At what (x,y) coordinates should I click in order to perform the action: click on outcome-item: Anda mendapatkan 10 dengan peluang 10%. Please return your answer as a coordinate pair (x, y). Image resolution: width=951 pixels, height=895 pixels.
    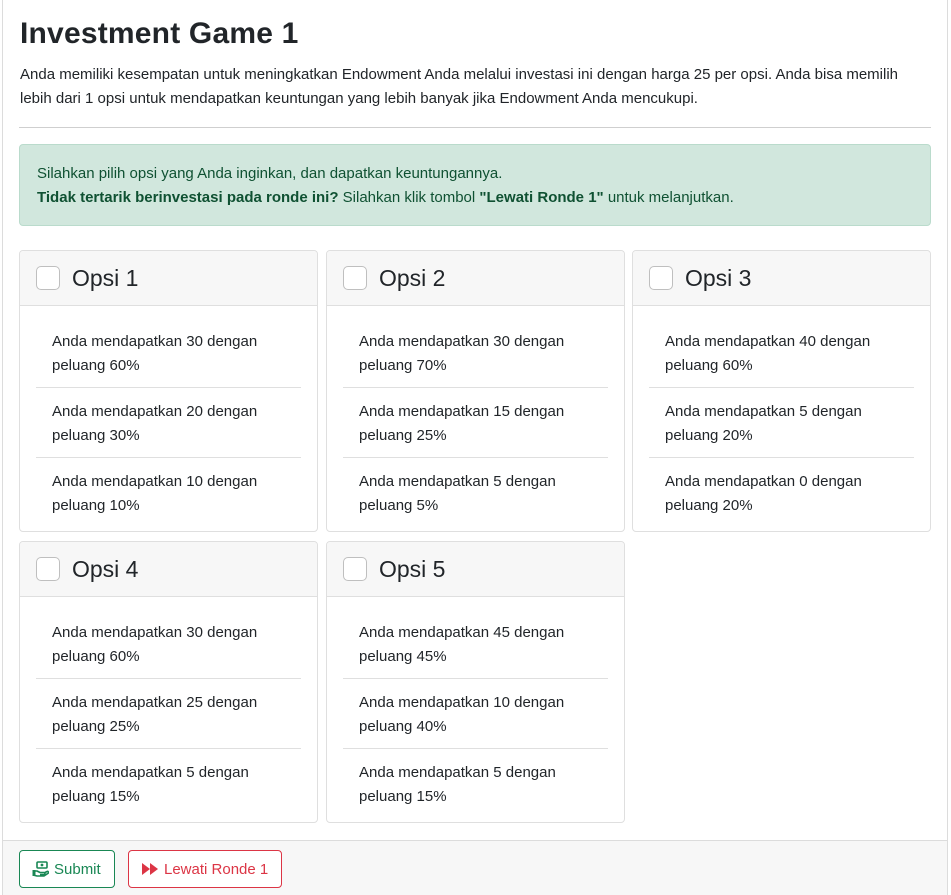
    Looking at the image, I should click on (155, 493).